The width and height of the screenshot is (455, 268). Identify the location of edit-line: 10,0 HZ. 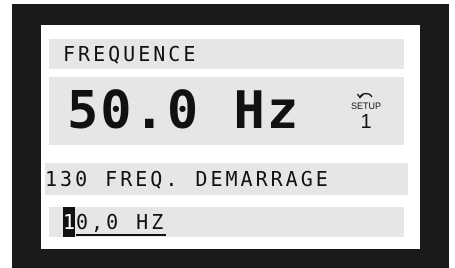
(226, 222).